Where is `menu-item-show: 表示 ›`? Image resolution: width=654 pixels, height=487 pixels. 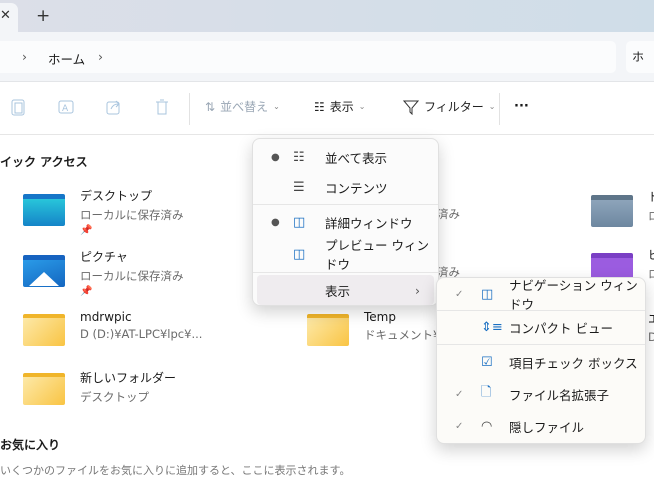
menu-item-show: 表示 › is located at coordinates (345, 290).